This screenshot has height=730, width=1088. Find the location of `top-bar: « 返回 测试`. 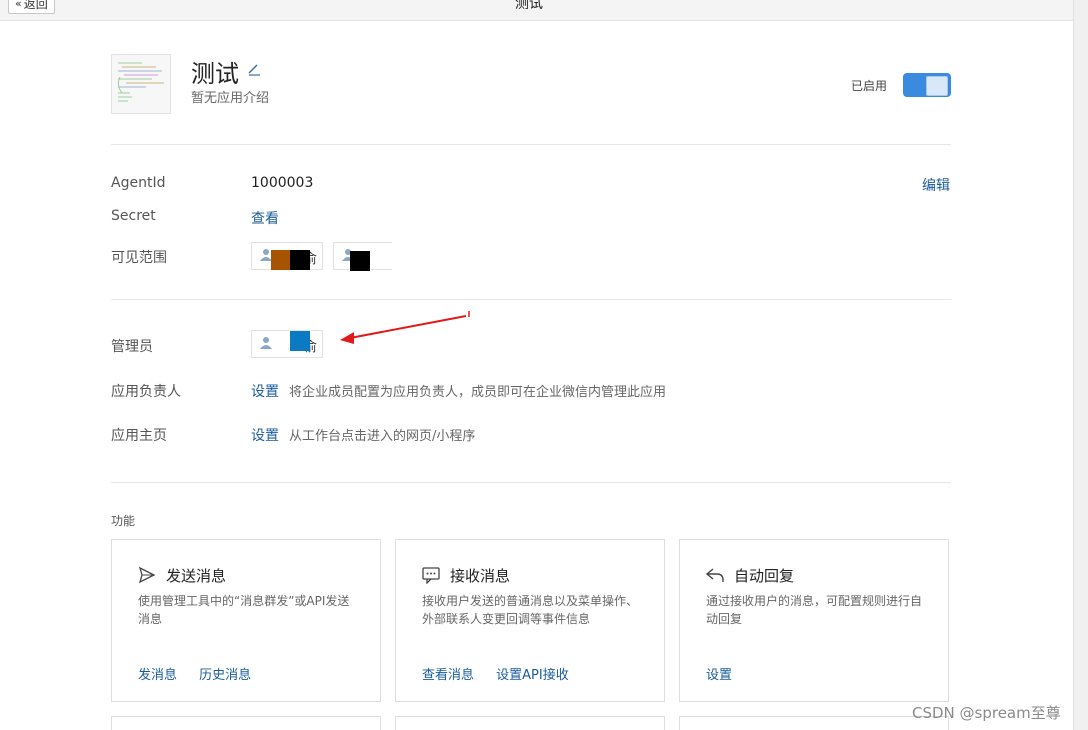

top-bar: « 返回 测试 is located at coordinates (537, 10).